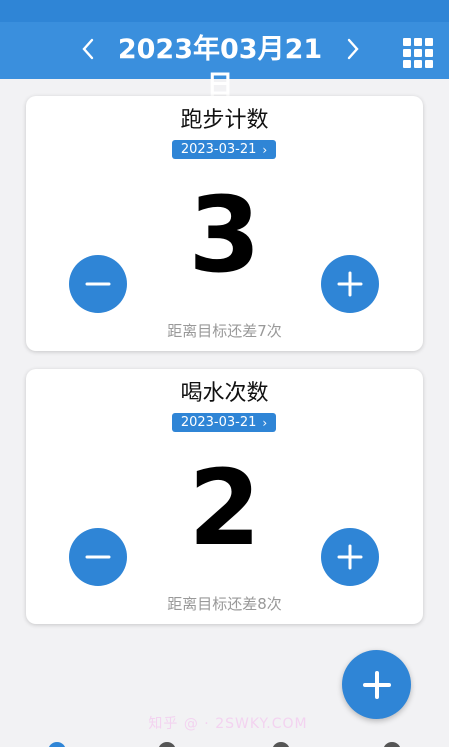 The height and width of the screenshot is (747, 449). I want to click on grid-icon, so click(418, 53).